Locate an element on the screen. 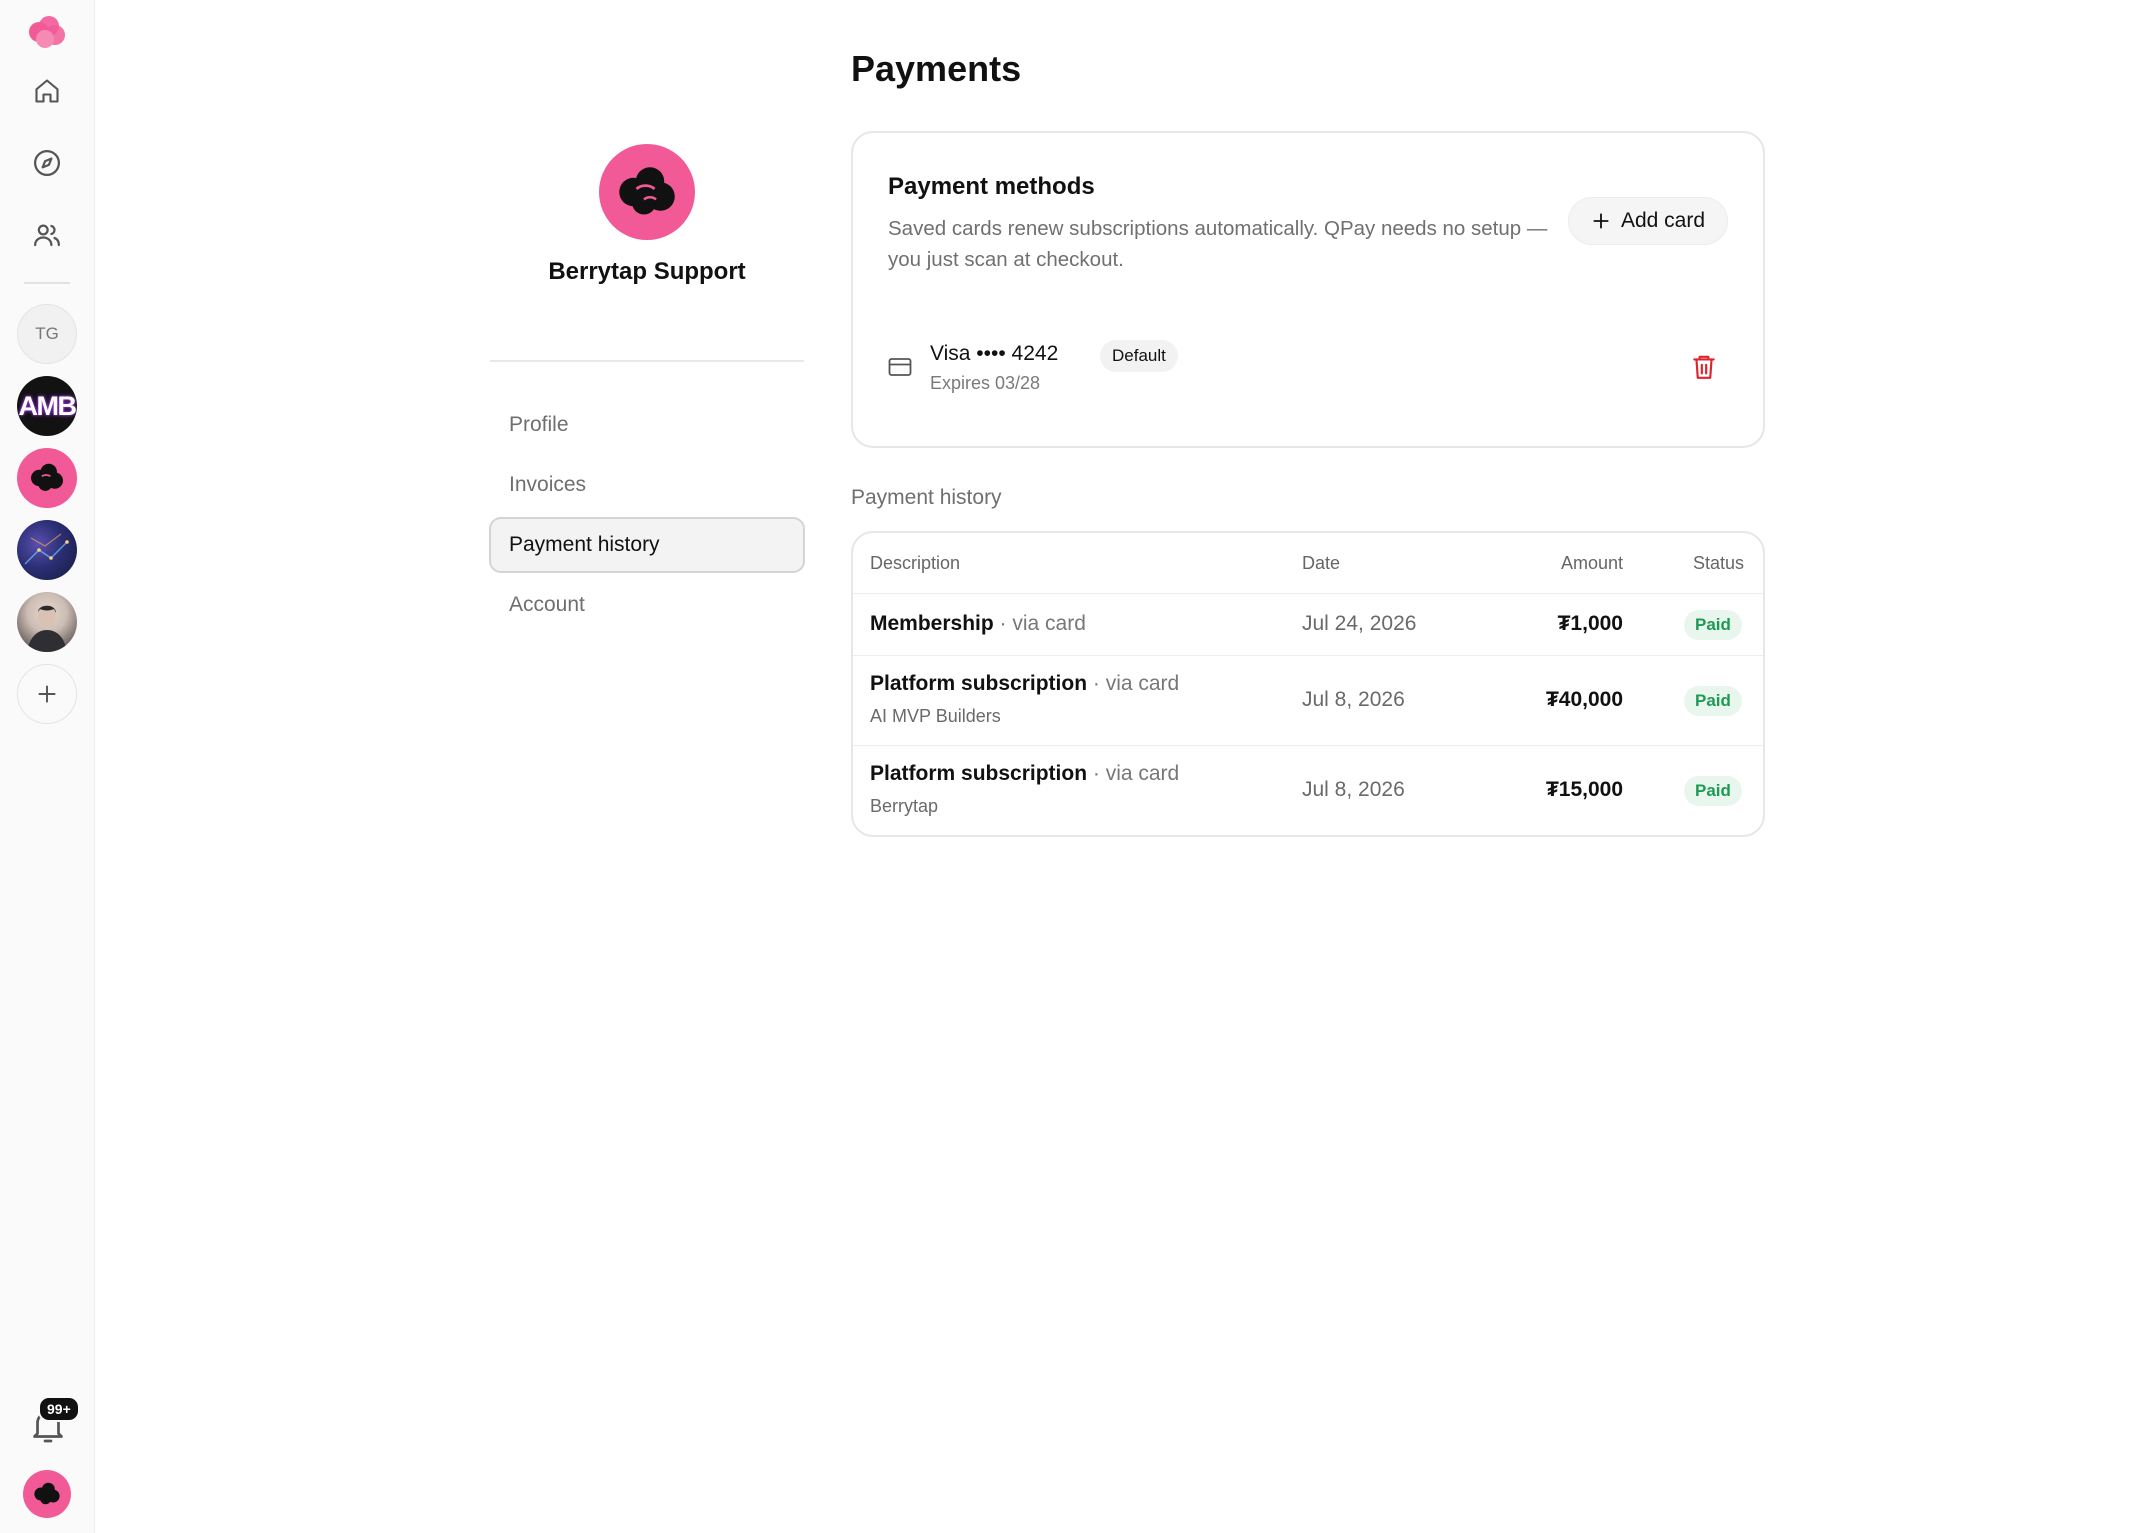  home-icon is located at coordinates (47, 91).